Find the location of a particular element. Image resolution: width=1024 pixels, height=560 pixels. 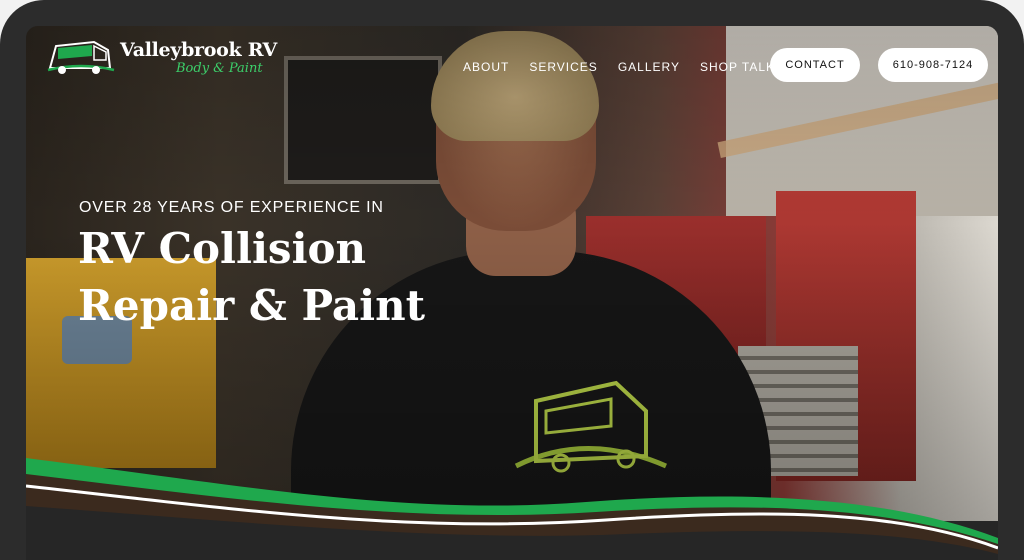

brand-tagline: Body & Paint is located at coordinates (219, 68).